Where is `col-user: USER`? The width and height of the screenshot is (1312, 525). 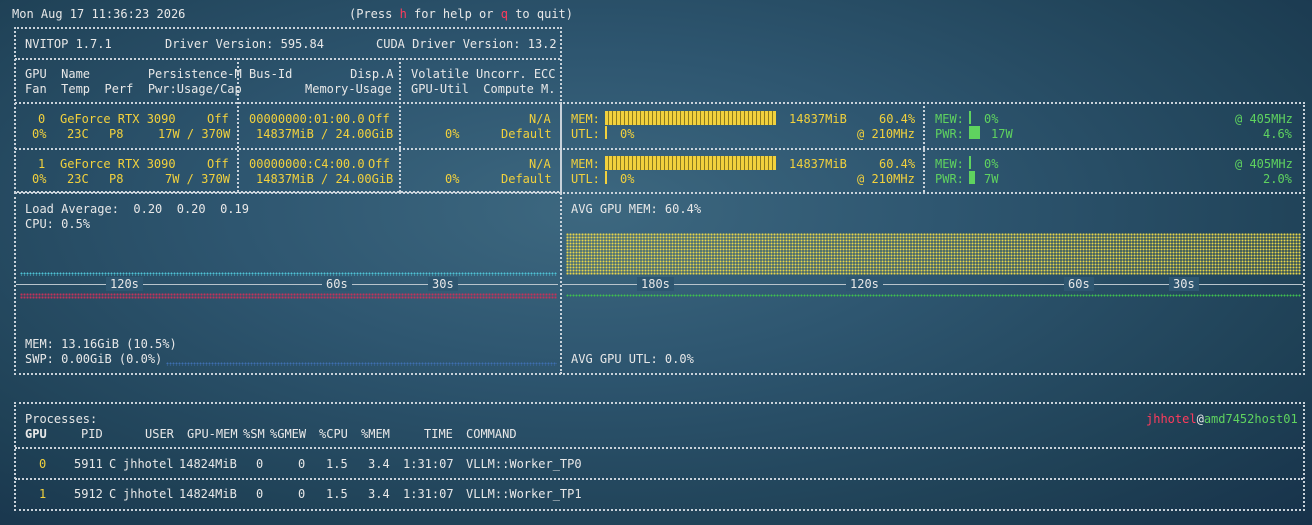 col-user: USER is located at coordinates (159, 434).